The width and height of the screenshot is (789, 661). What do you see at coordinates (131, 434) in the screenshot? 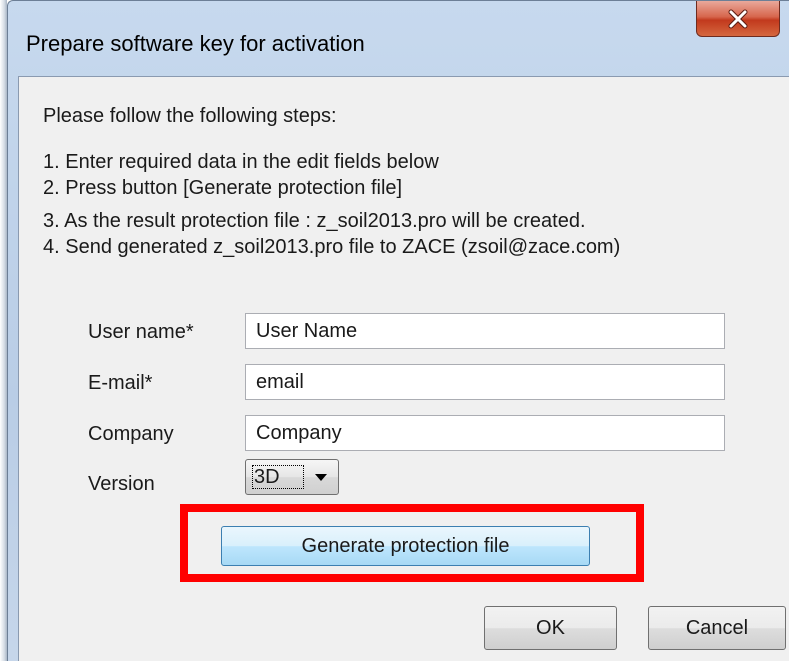
I see `company-label: Company` at bounding box center [131, 434].